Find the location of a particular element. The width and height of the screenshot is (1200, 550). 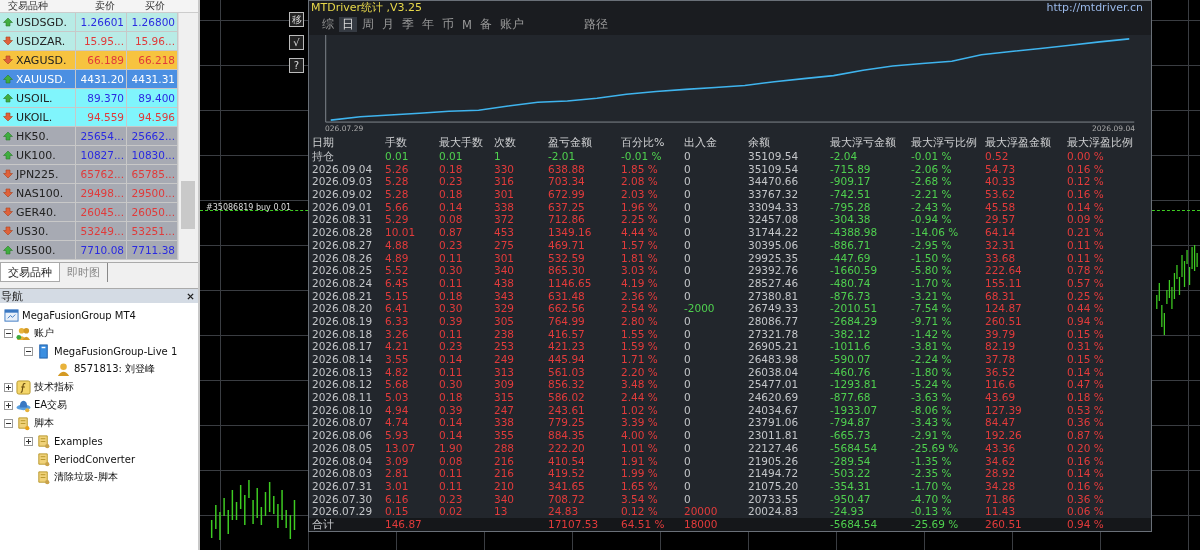

table-cell: 30395.06 is located at coordinates (773, 244).